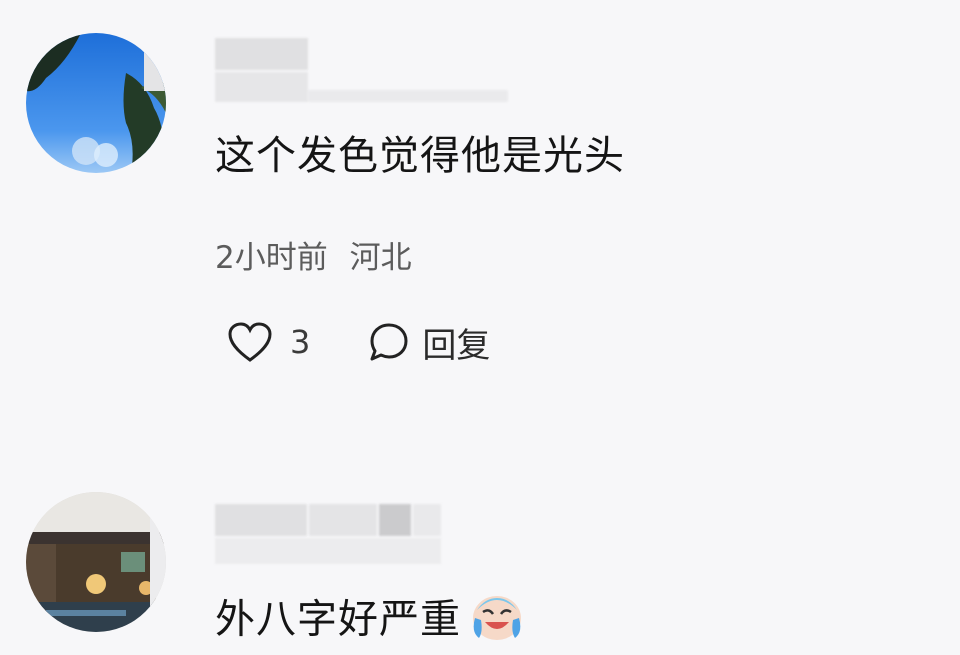  Describe the element at coordinates (338, 619) in the screenshot. I see `comment-text-content: 外八字好严重` at that location.